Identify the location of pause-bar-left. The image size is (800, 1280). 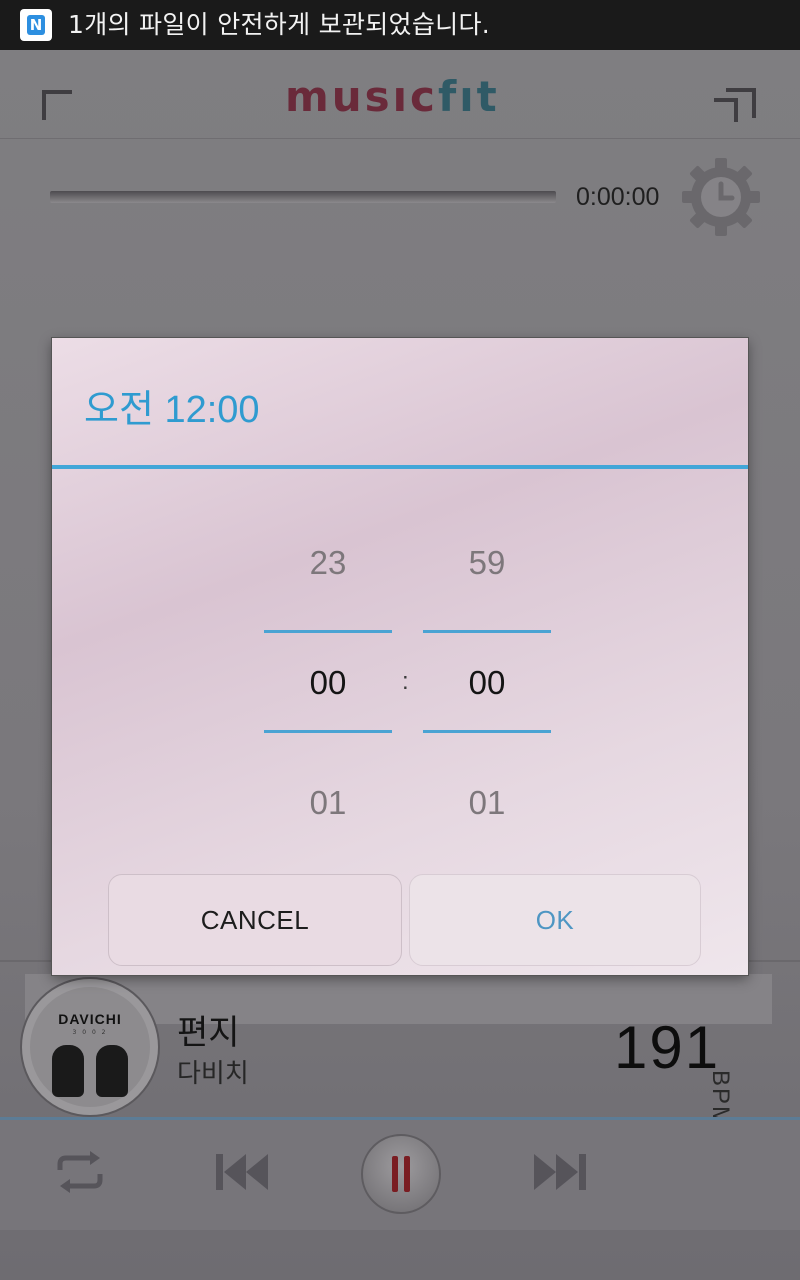
(395, 1174).